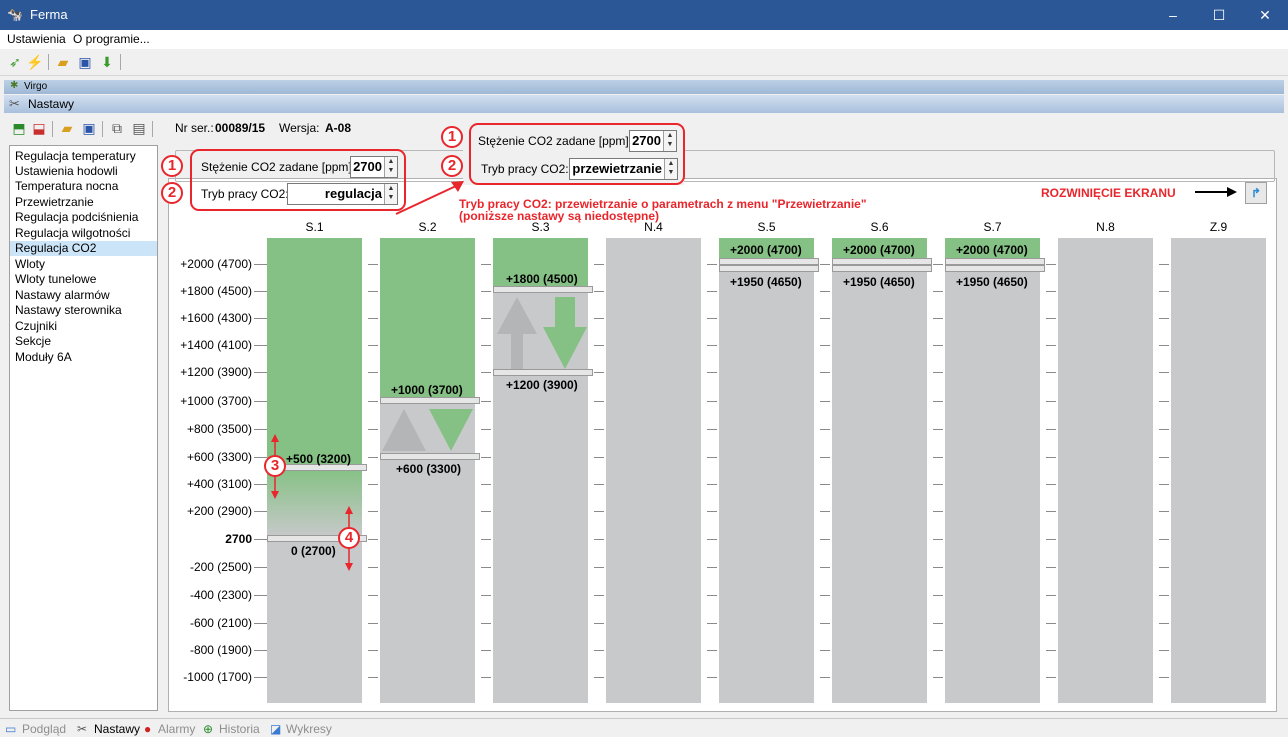  Describe the element at coordinates (148, 729) in the screenshot. I see `alarm-icon: ●` at that location.